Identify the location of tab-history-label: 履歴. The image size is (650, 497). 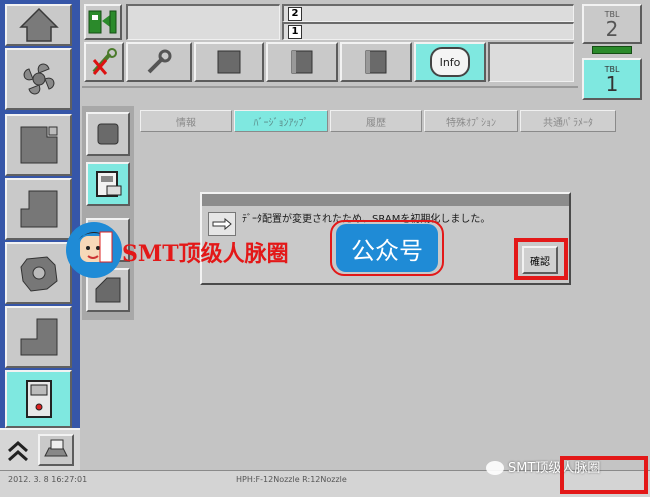
(376, 123).